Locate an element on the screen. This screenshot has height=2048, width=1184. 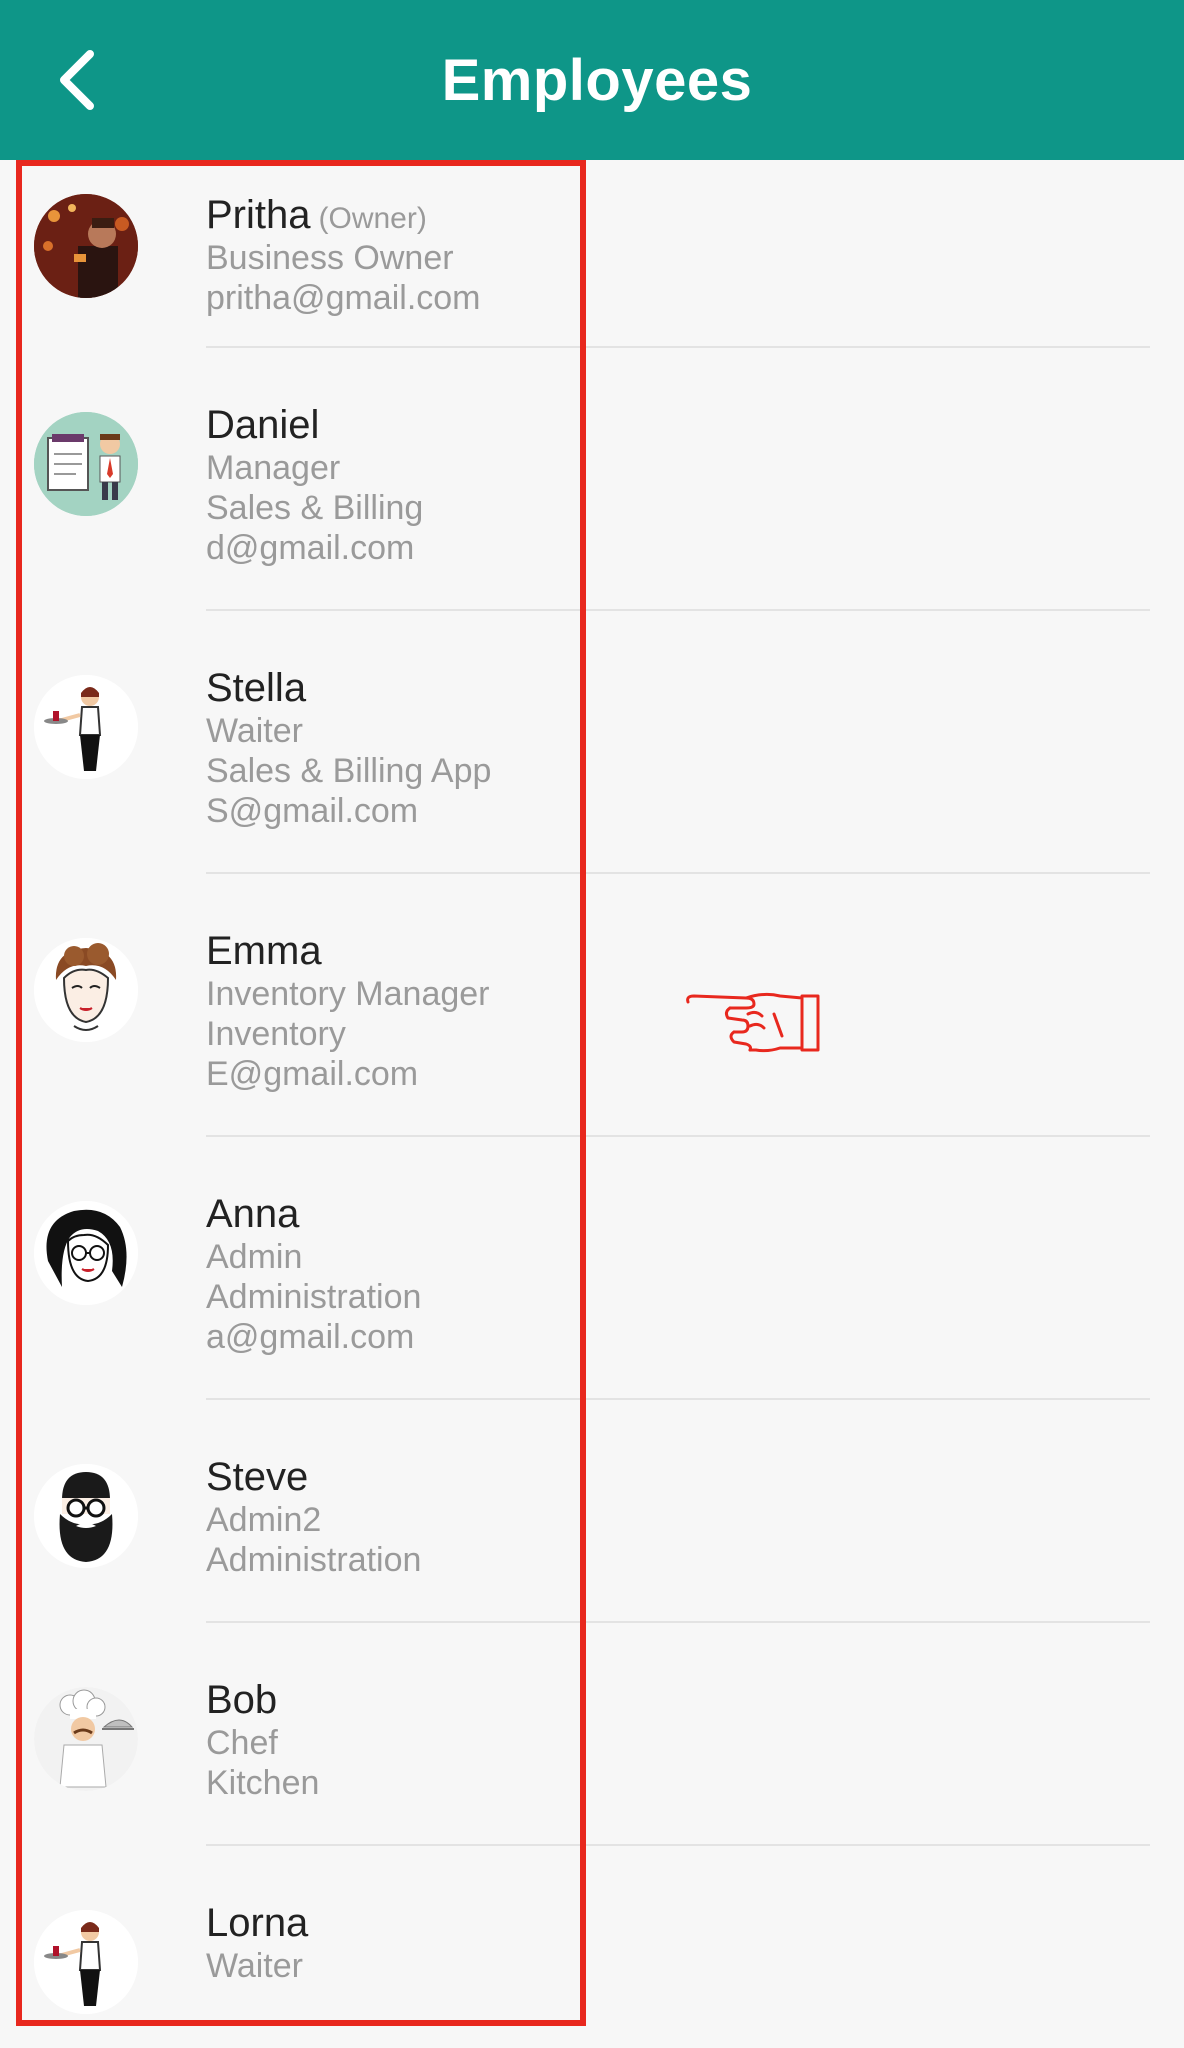
woman-sketch-icon is located at coordinates (86, 990).